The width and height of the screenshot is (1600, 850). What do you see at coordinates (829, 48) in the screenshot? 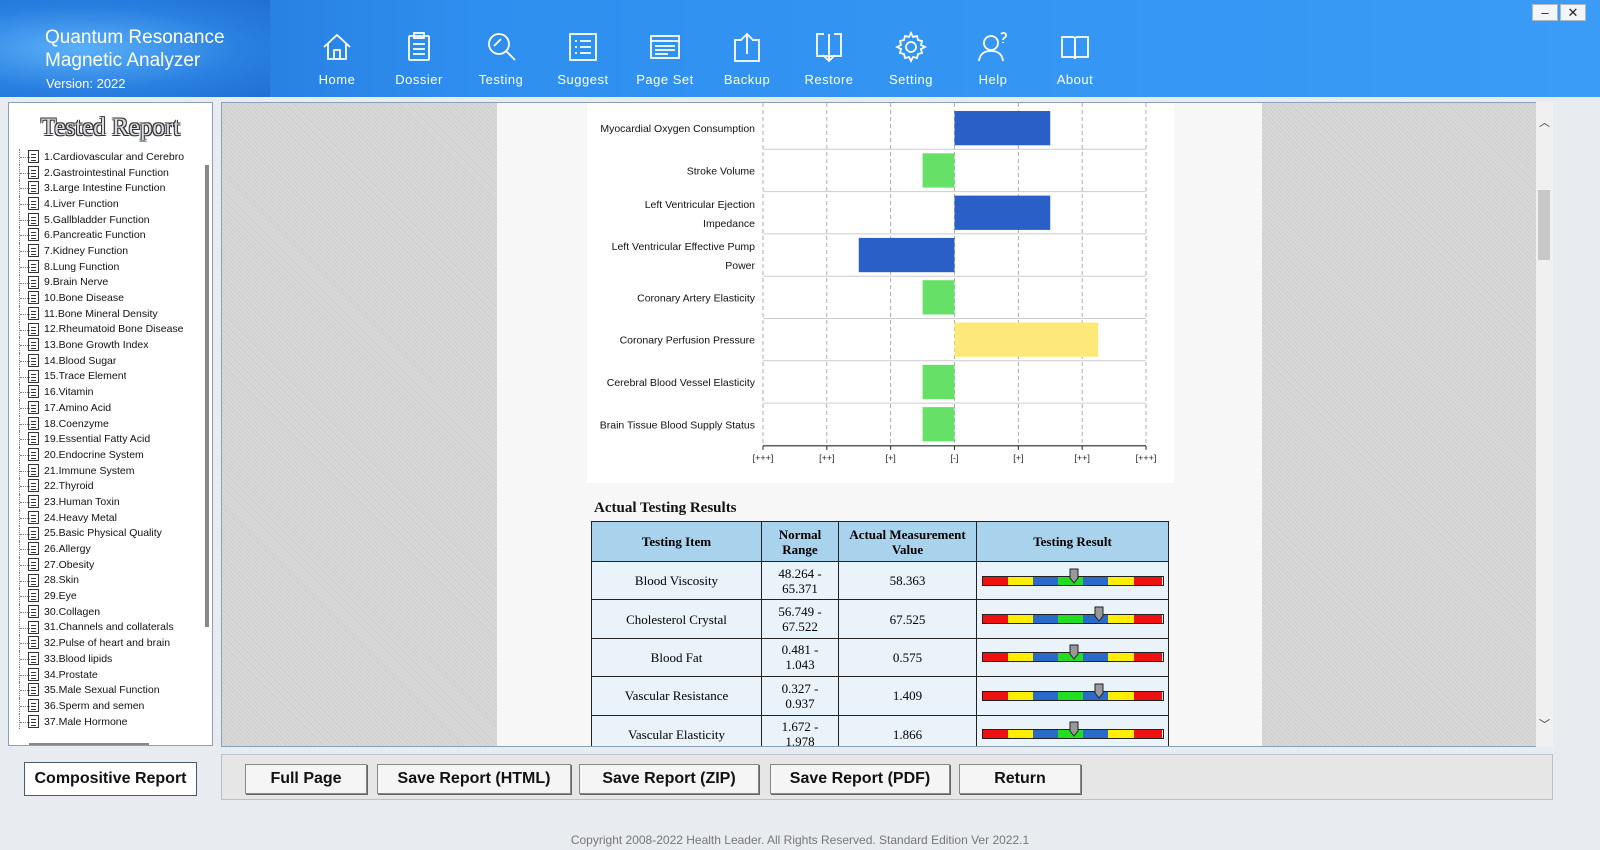
I see `nav-restore-button: Restore` at bounding box center [829, 48].